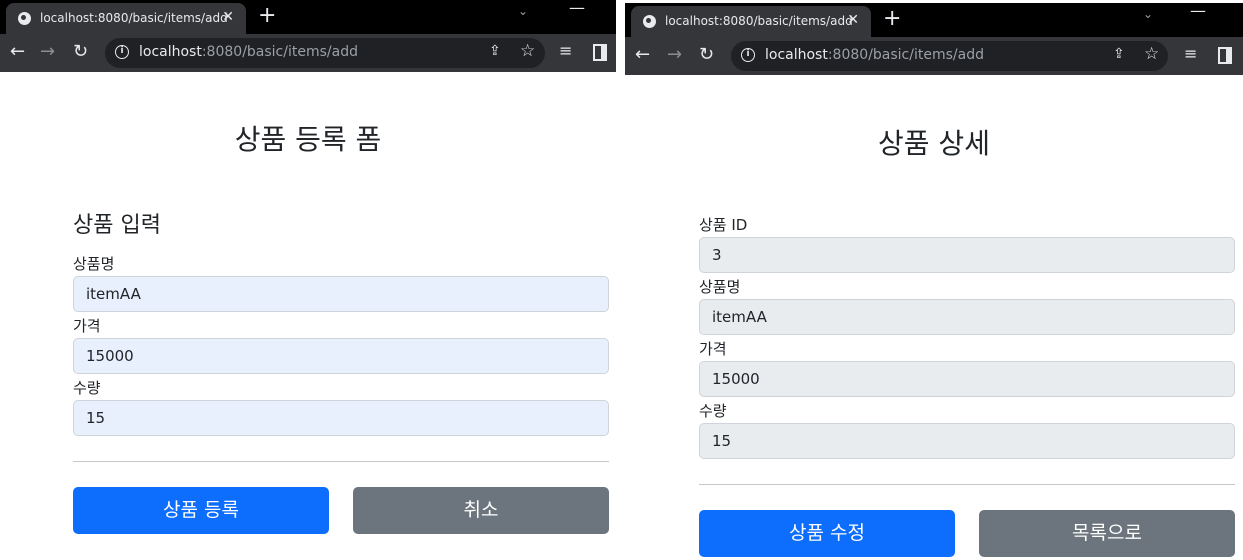 This screenshot has height=560, width=1243. What do you see at coordinates (341, 294) in the screenshot?
I see `item-name-input: itemAA` at bounding box center [341, 294].